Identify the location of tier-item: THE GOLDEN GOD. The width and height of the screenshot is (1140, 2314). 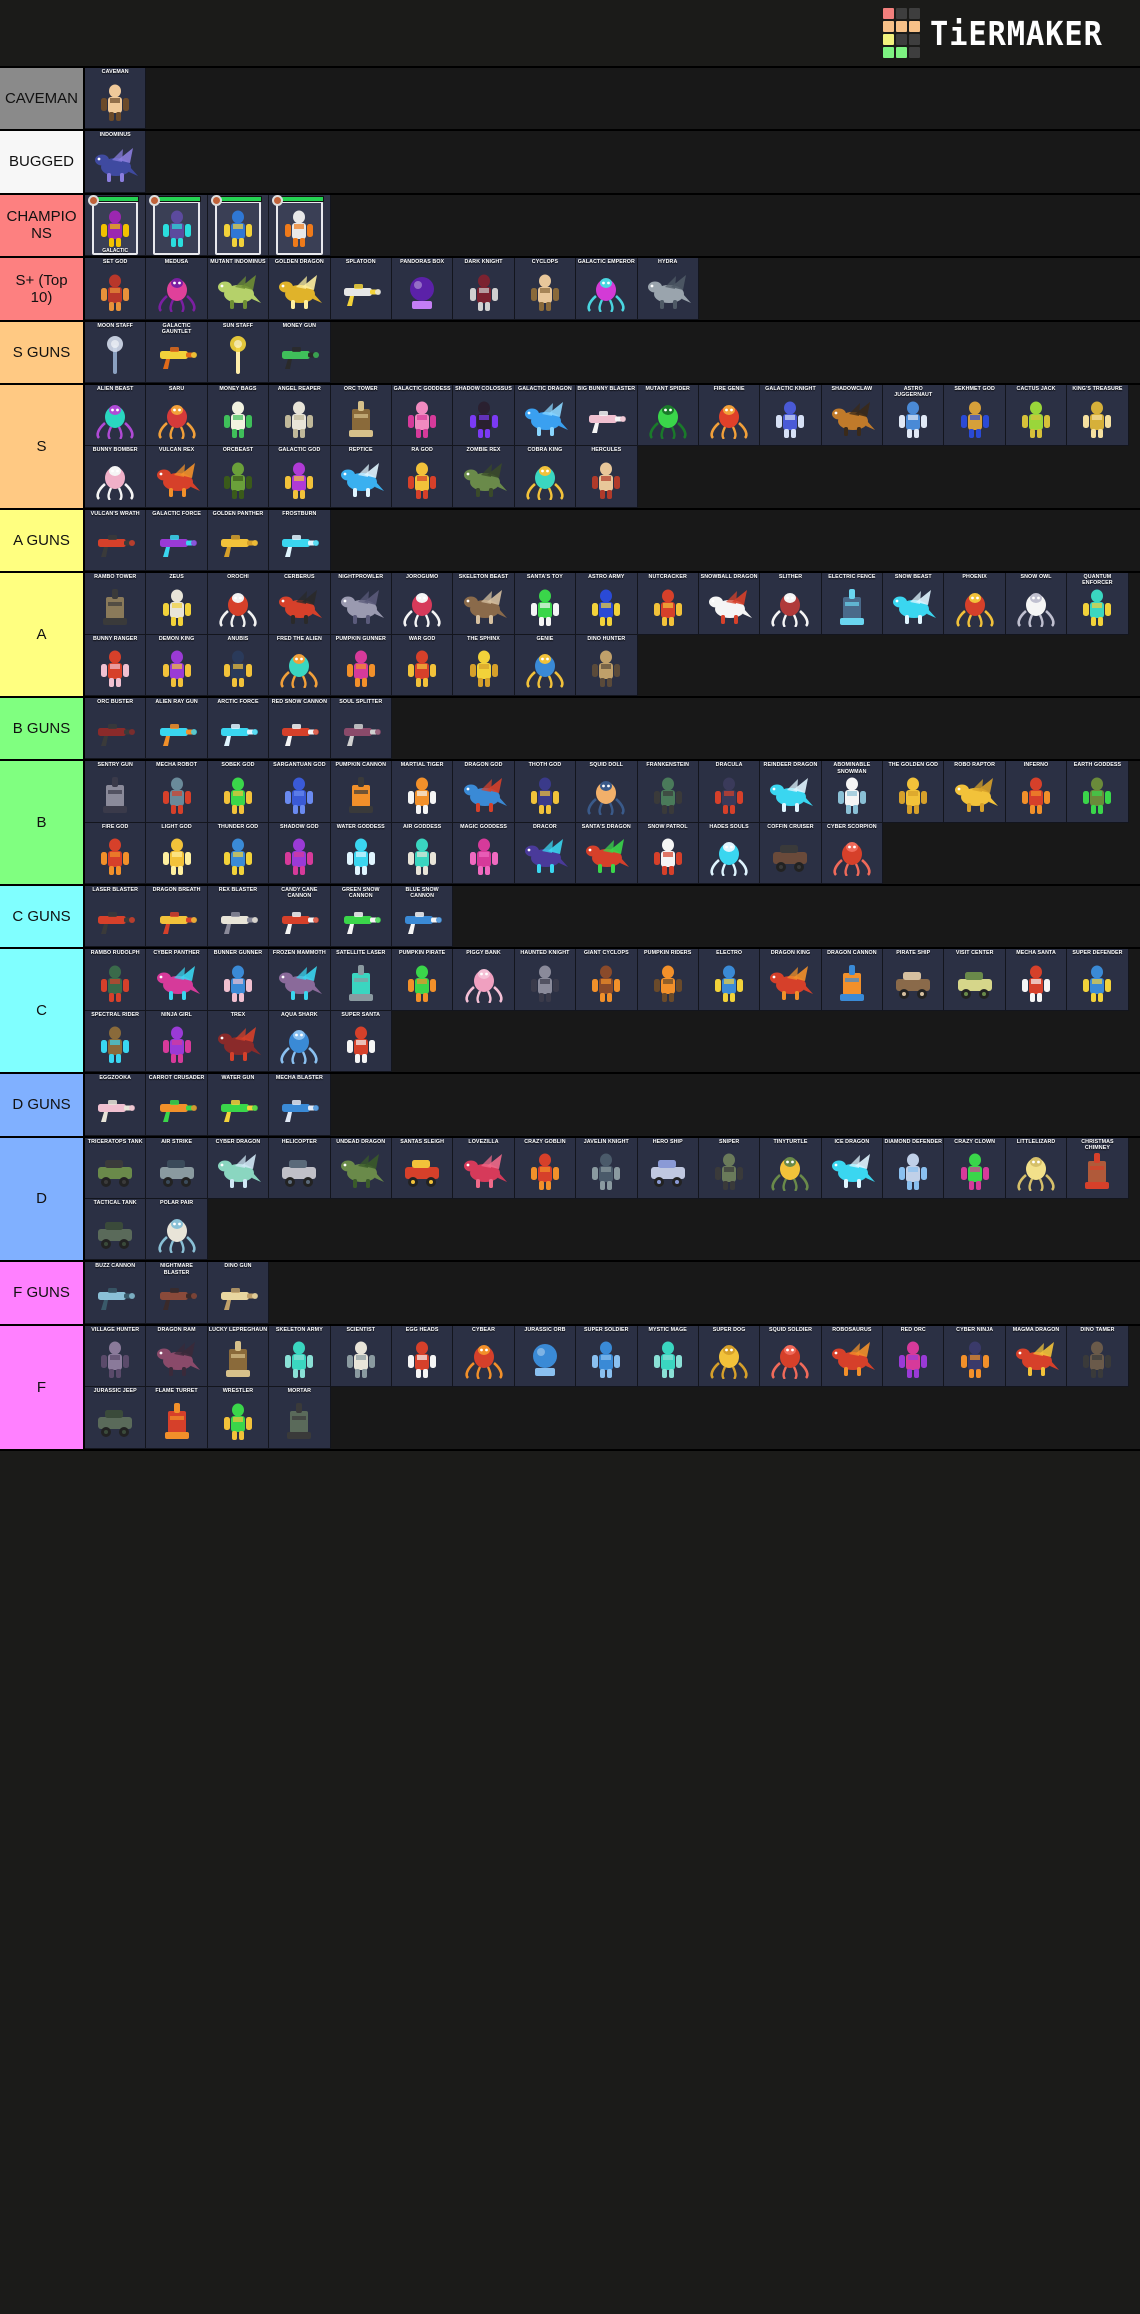
(914, 792).